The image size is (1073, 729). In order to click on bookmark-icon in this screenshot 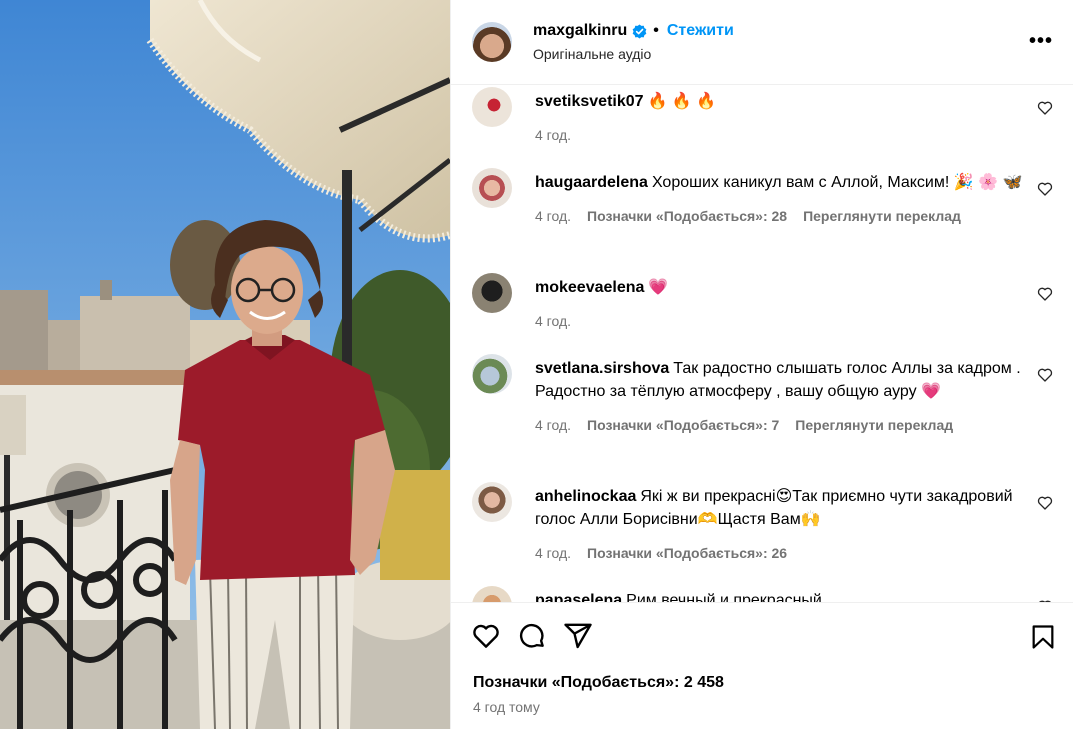, I will do `click(1043, 637)`.